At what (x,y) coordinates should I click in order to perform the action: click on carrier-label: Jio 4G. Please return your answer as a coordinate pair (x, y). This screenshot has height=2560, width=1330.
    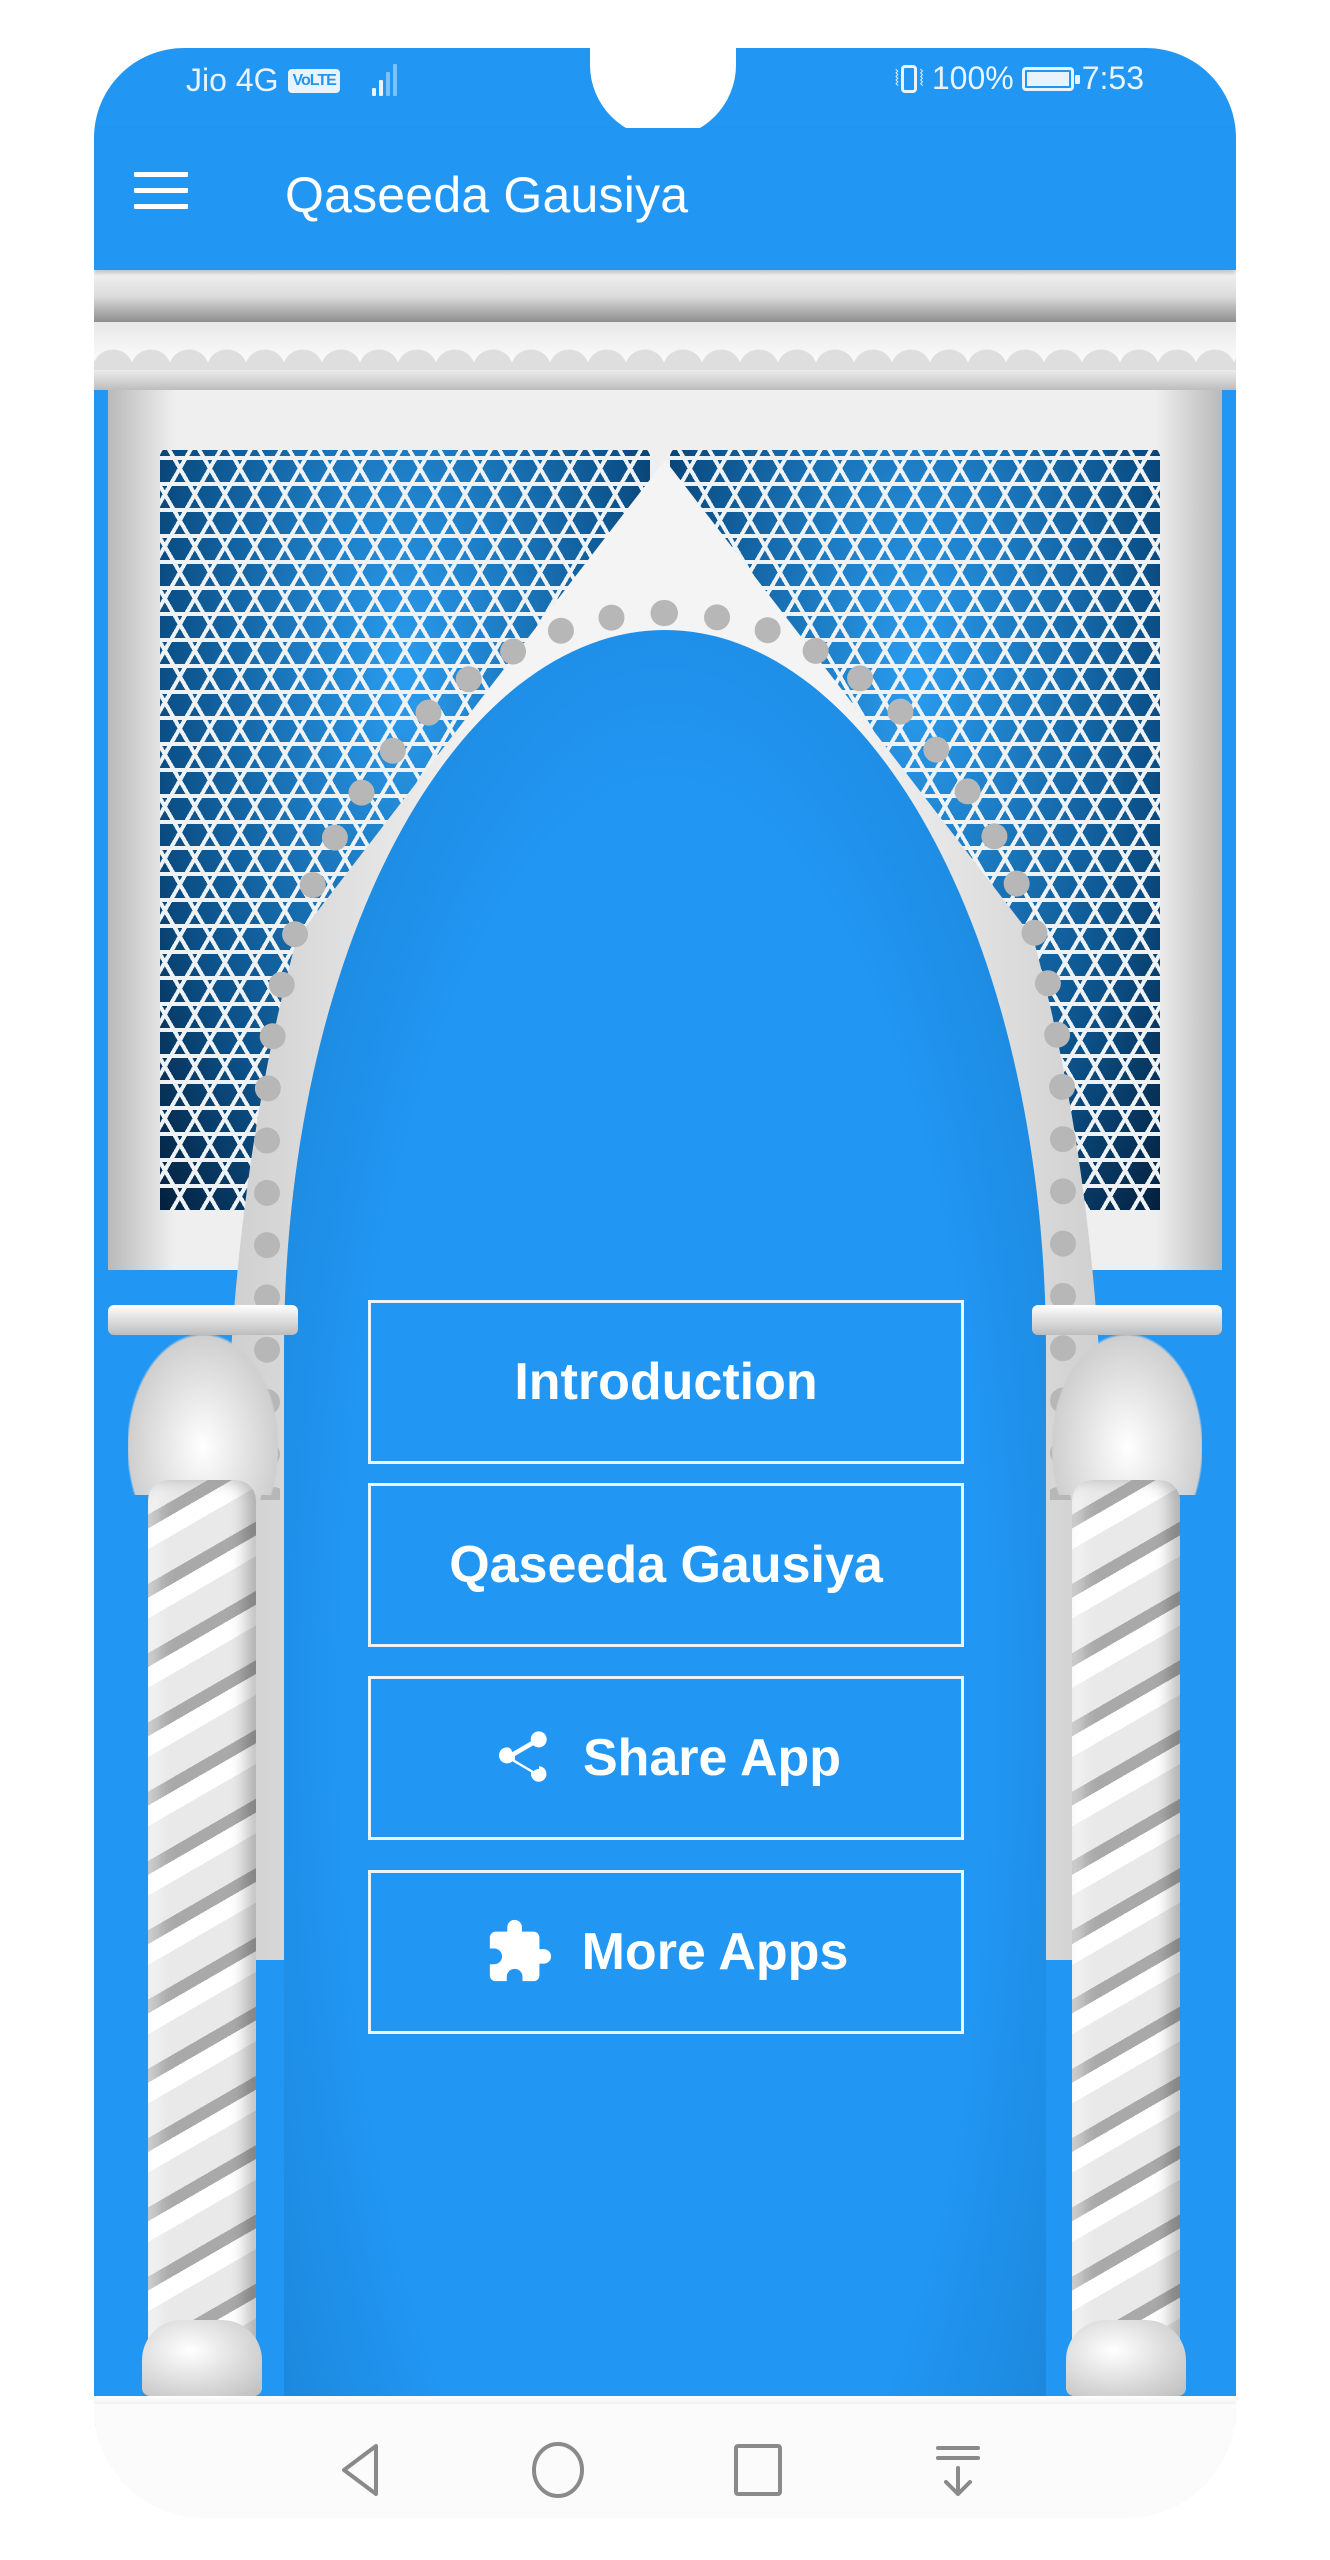
    Looking at the image, I should click on (232, 80).